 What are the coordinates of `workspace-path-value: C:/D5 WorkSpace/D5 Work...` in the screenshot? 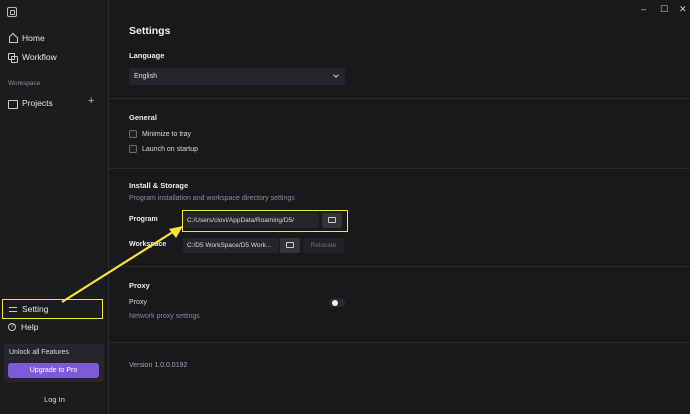 It's located at (229, 245).